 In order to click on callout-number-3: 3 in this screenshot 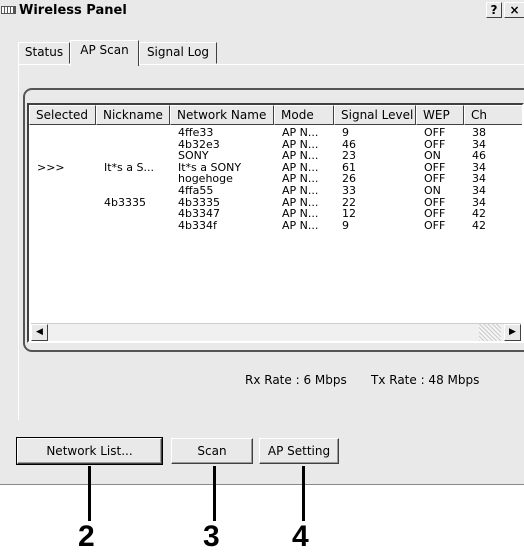, I will do `click(211, 536)`.